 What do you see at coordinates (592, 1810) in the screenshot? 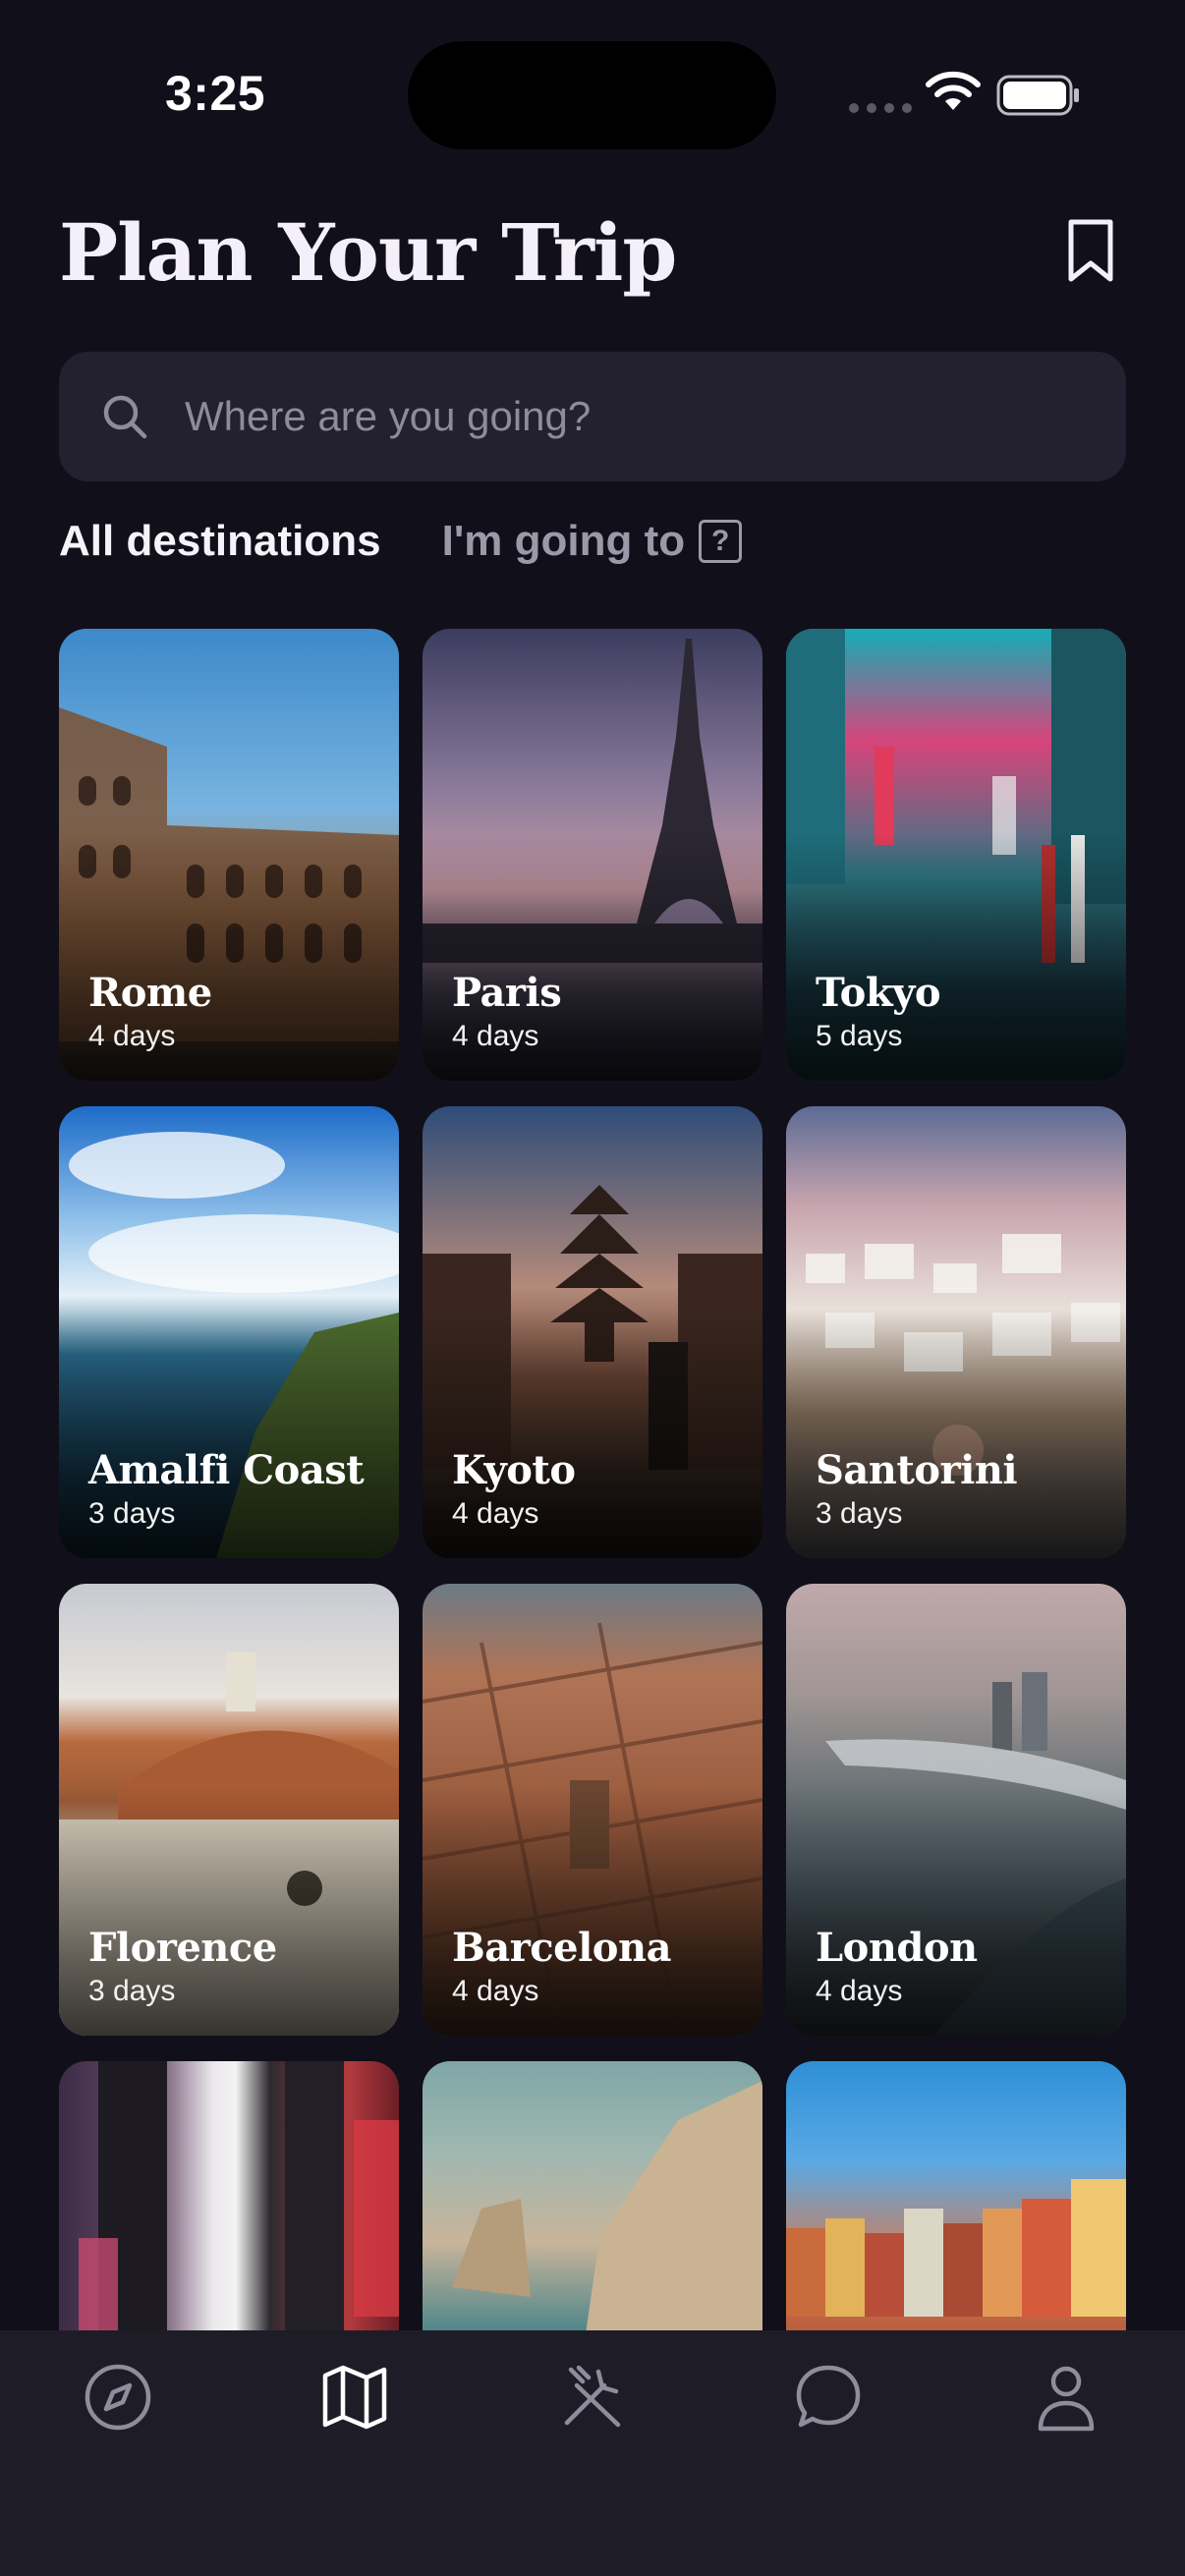
I see `destination-card-barcelona: Barcelona 4 days` at bounding box center [592, 1810].